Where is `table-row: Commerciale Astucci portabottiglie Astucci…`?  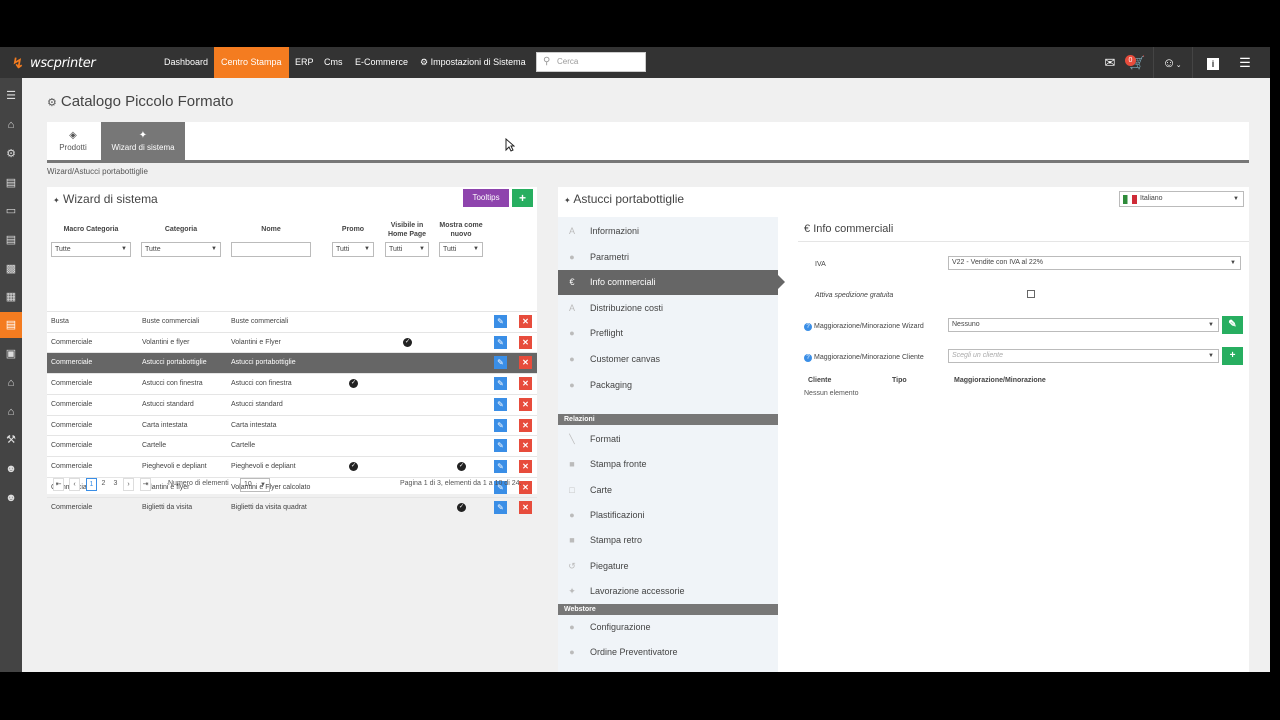 table-row: Commerciale Astucci portabottiglie Astucci… is located at coordinates (292, 363).